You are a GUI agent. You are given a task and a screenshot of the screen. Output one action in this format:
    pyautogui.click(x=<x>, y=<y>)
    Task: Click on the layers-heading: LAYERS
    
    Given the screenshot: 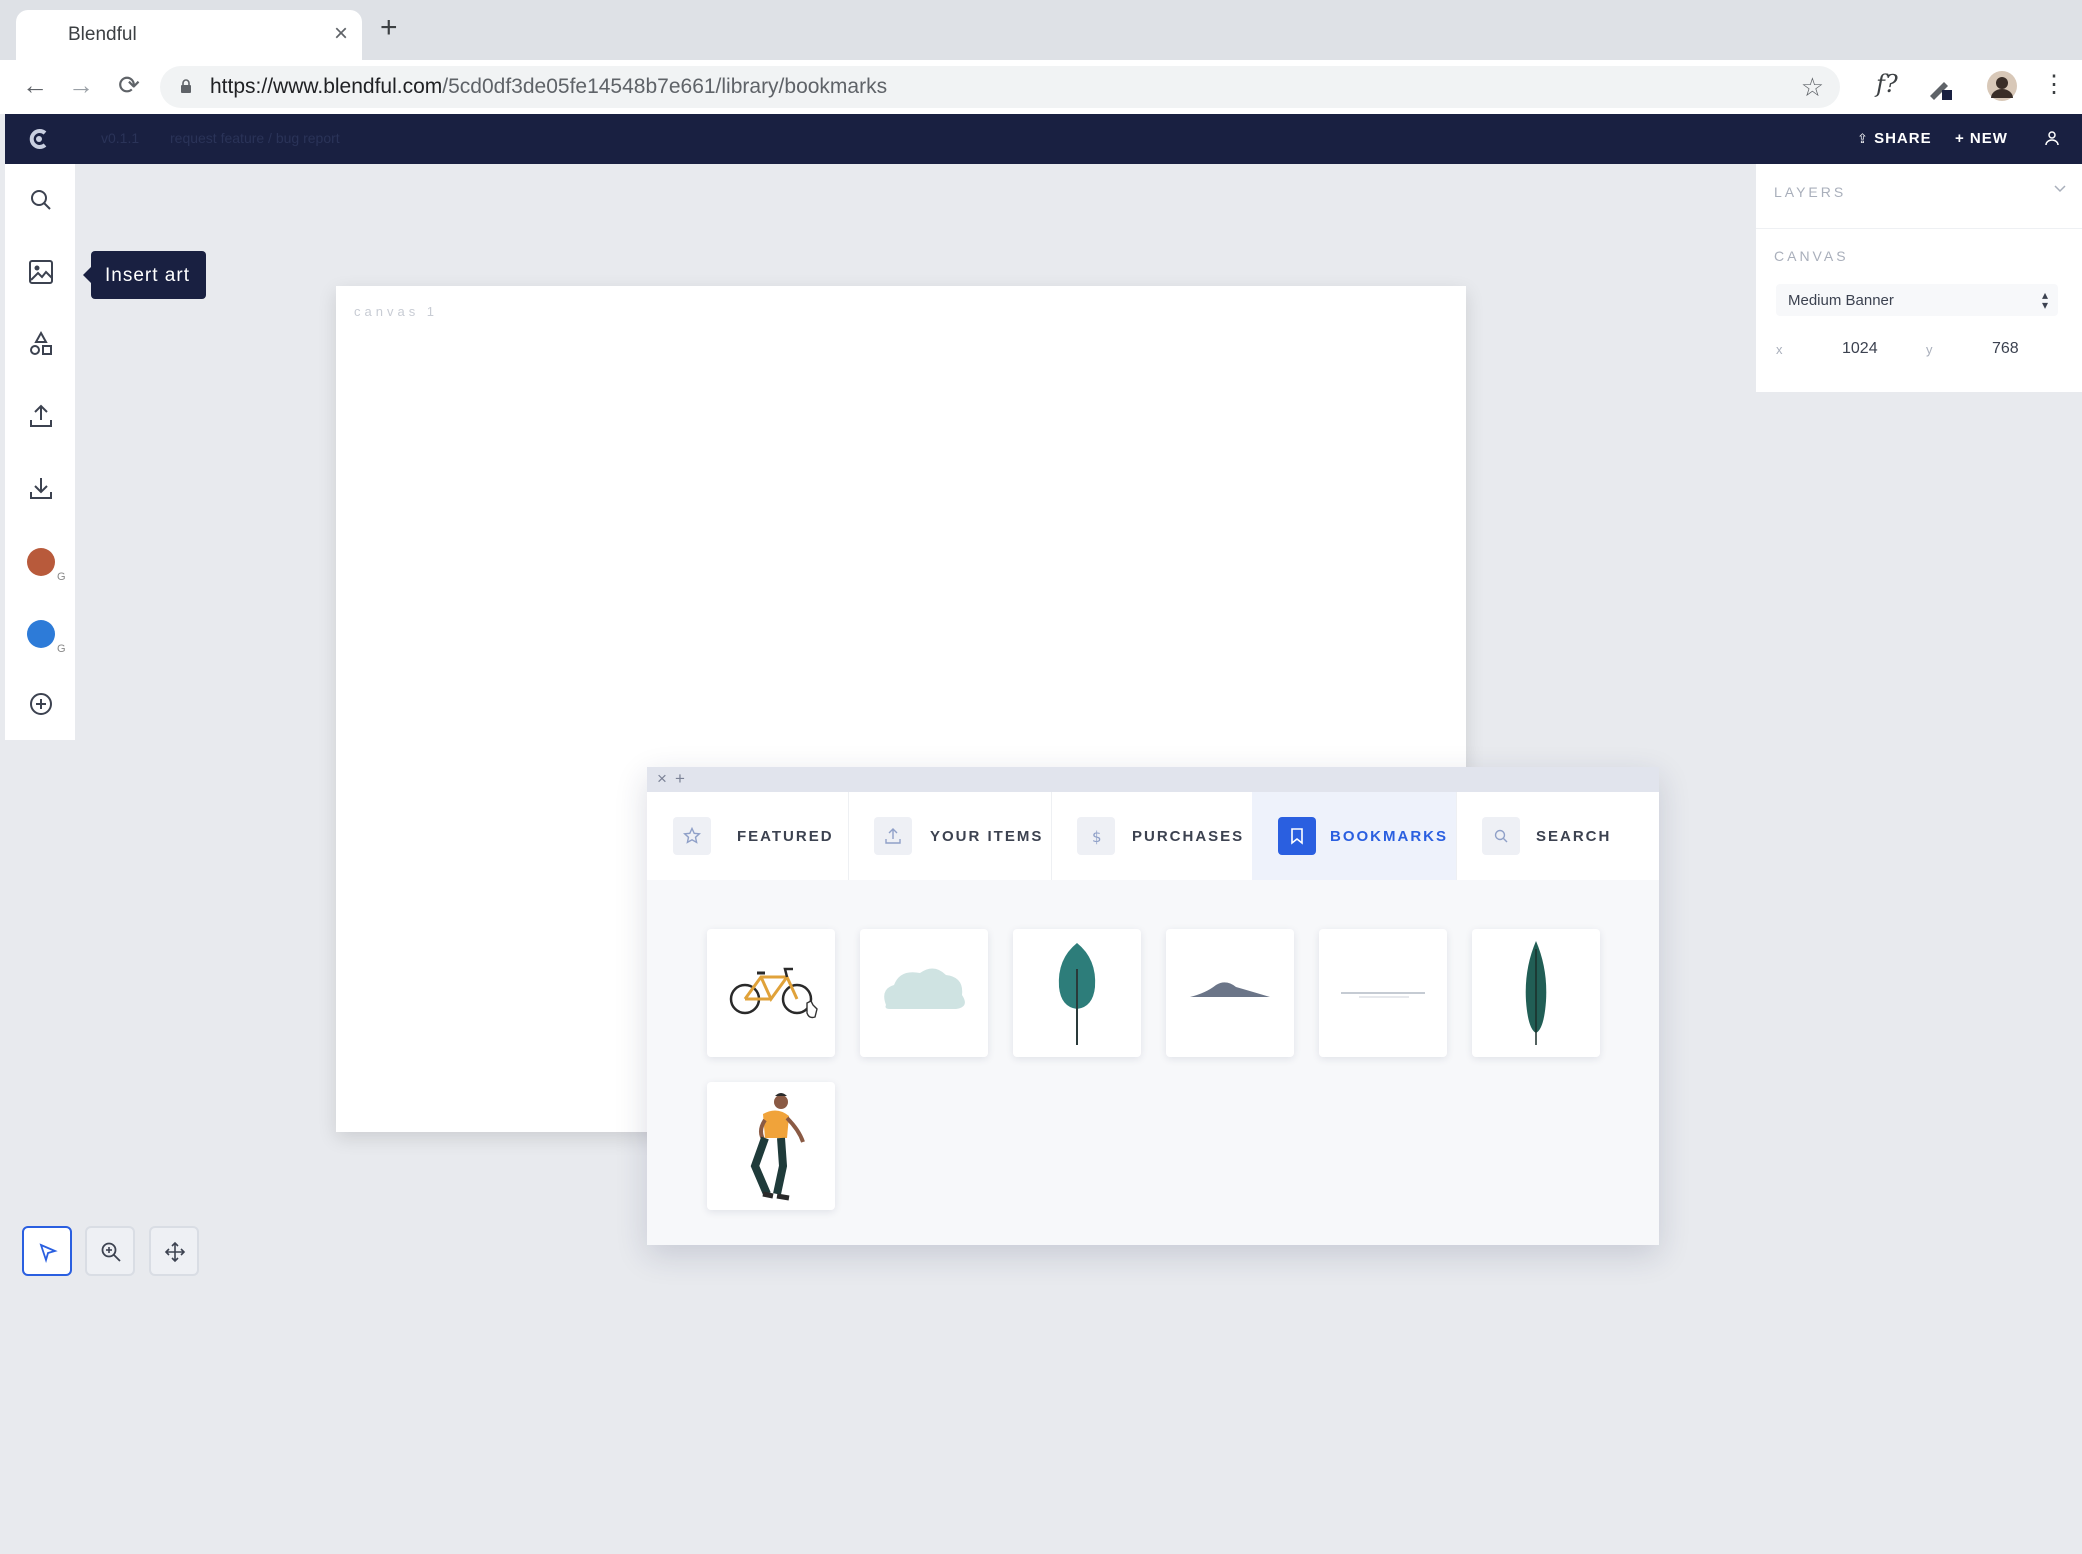 What is the action you would take?
    pyautogui.click(x=1810, y=192)
    